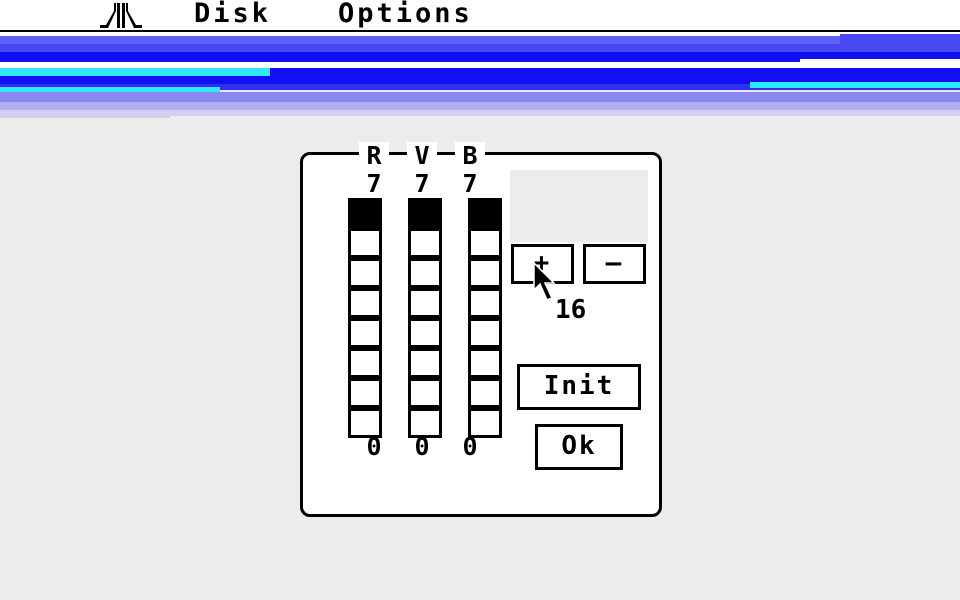 The image size is (960, 600). Describe the element at coordinates (571, 310) in the screenshot. I see `color-count: 16` at that location.